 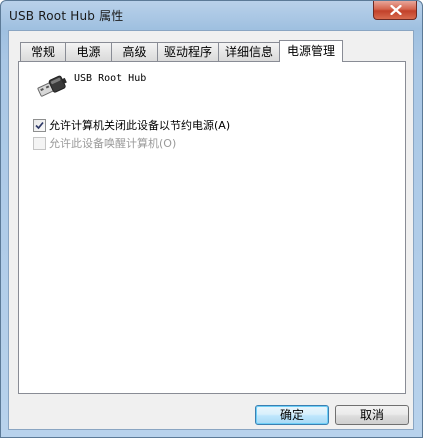 I want to click on tab-power: 电源, so click(x=88, y=51).